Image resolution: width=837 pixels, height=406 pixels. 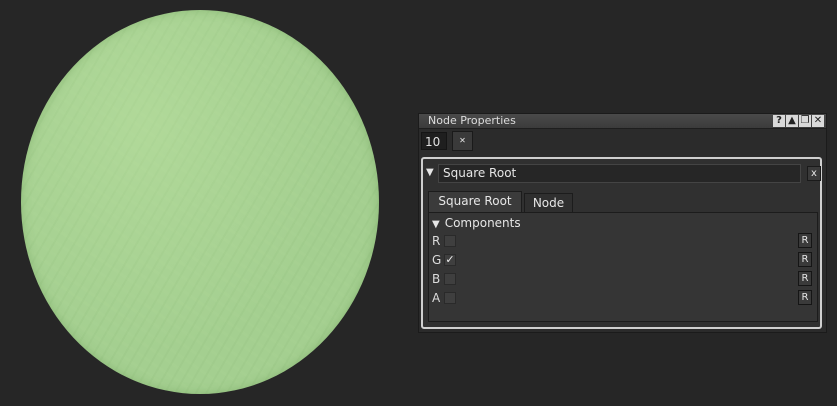 What do you see at coordinates (623, 260) in the screenshot?
I see `component-row-g: G ✓ R` at bounding box center [623, 260].